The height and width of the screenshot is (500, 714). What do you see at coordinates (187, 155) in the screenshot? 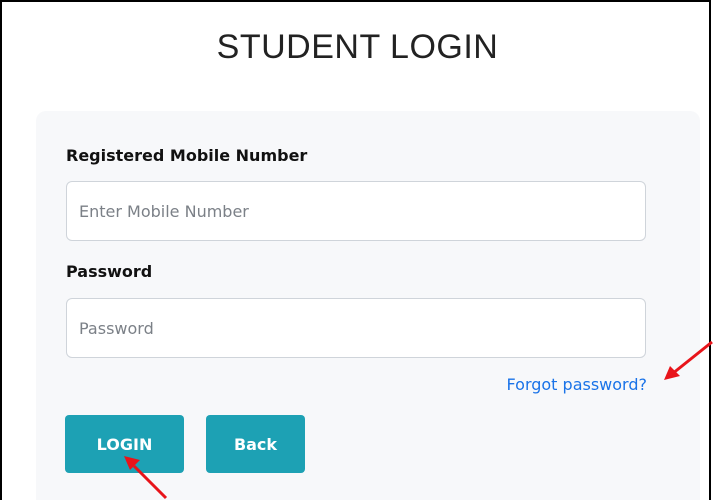
I see `mobile-number-label: Registered Mobile Number` at bounding box center [187, 155].